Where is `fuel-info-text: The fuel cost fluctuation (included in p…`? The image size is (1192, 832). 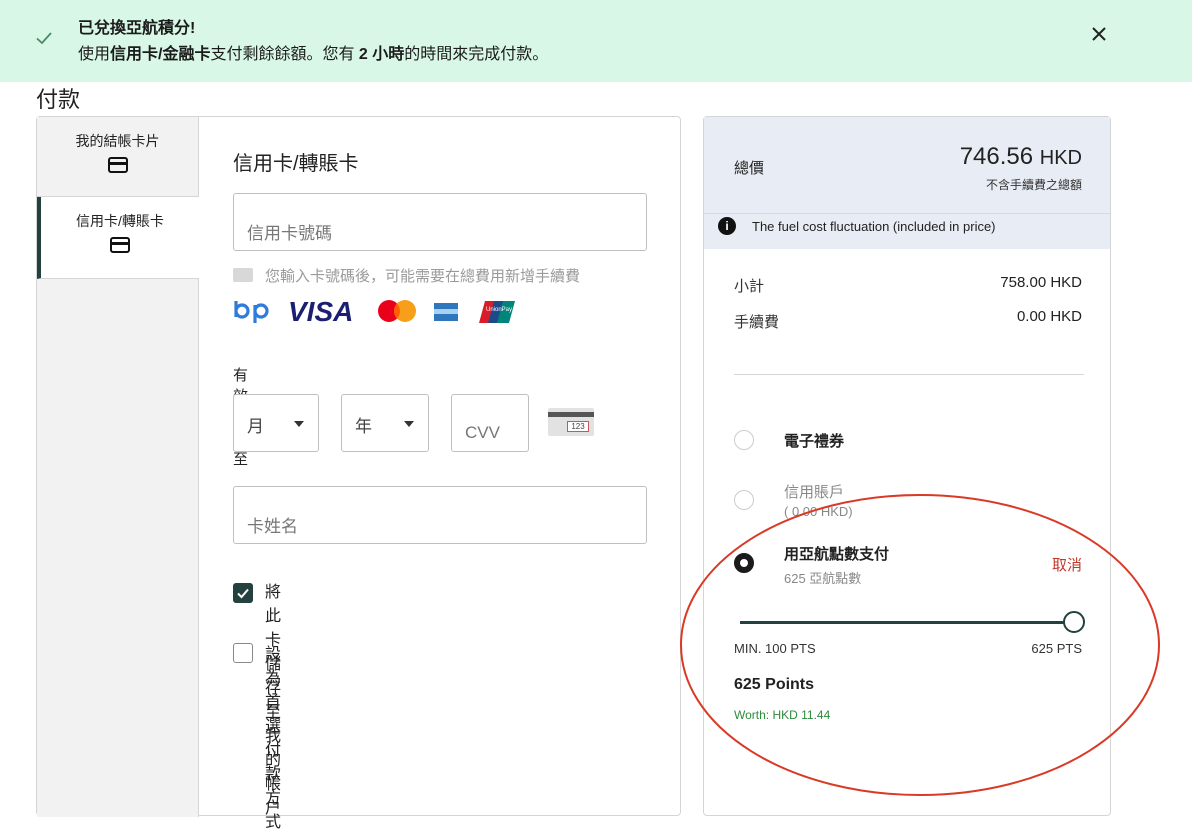 fuel-info-text: The fuel cost fluctuation (included in p… is located at coordinates (874, 226).